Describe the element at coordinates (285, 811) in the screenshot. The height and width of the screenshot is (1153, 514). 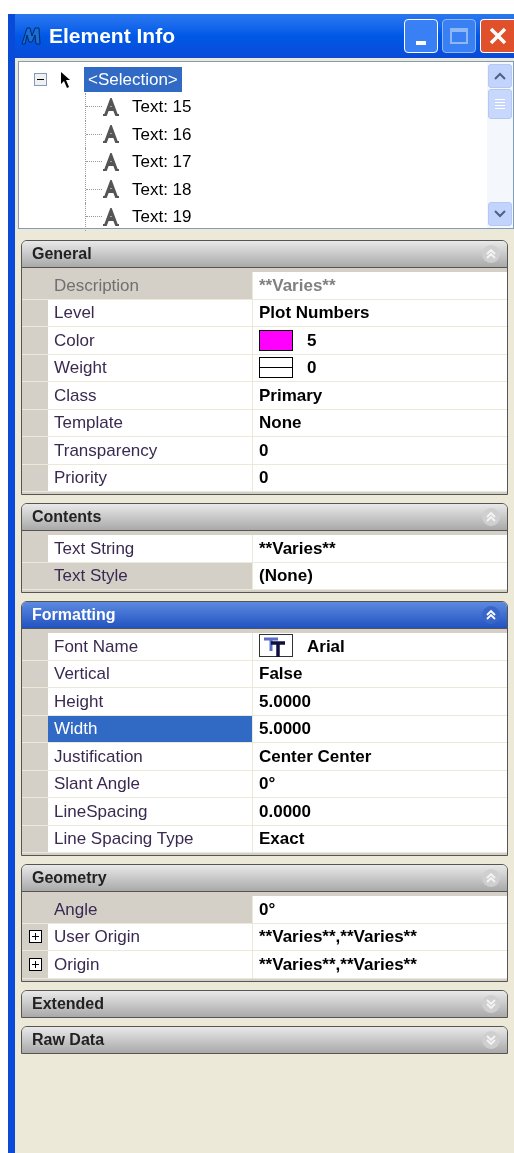
I see `property-value: 0.0000` at that location.